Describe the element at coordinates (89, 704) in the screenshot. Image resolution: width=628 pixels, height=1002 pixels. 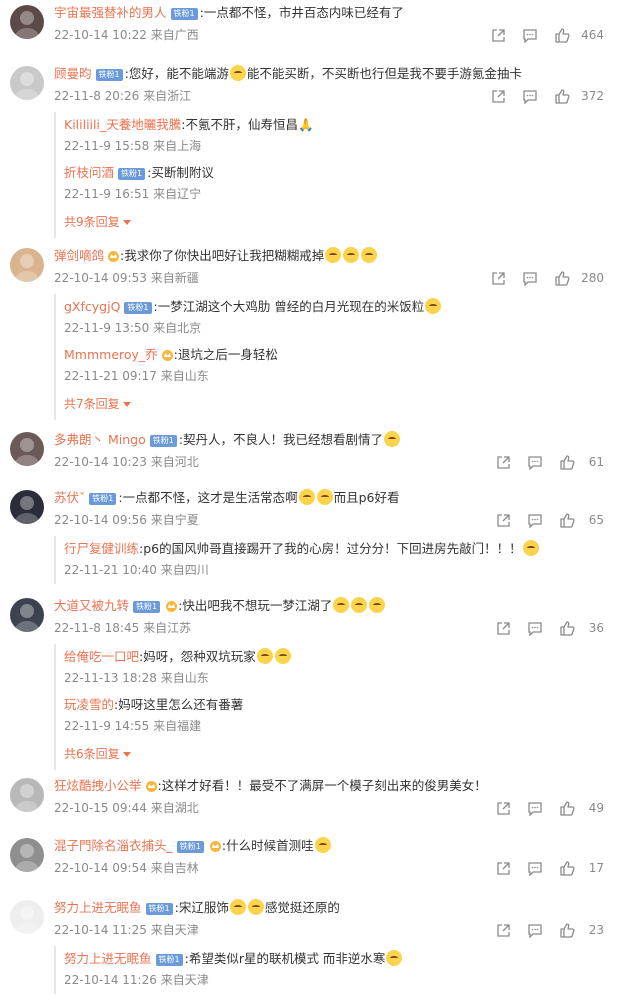
I see `username-link: 玩凌雪的` at that location.